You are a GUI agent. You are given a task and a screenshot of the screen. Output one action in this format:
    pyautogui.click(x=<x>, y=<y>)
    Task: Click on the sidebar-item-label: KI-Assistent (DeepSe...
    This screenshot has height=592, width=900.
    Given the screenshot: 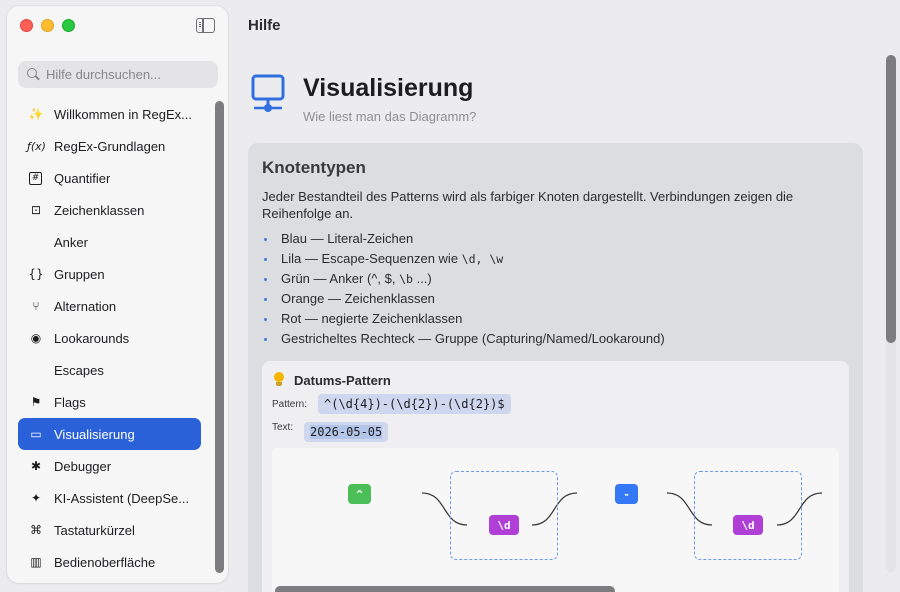 What is the action you would take?
    pyautogui.click(x=122, y=498)
    